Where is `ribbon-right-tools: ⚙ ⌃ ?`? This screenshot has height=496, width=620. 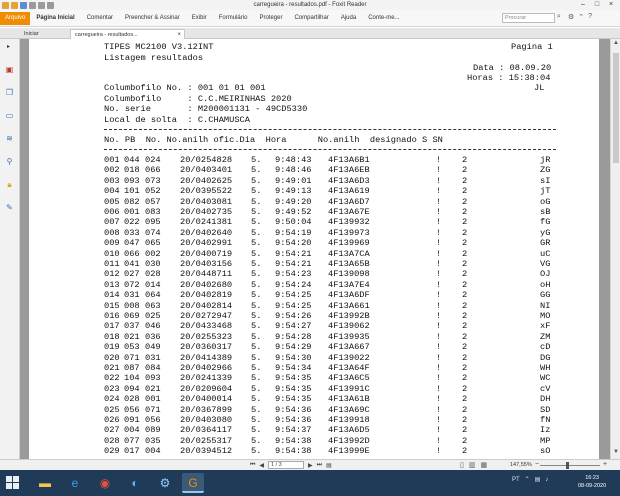
ribbon-right-tools: ⚙ ⌃ ? is located at coordinates (580, 17).